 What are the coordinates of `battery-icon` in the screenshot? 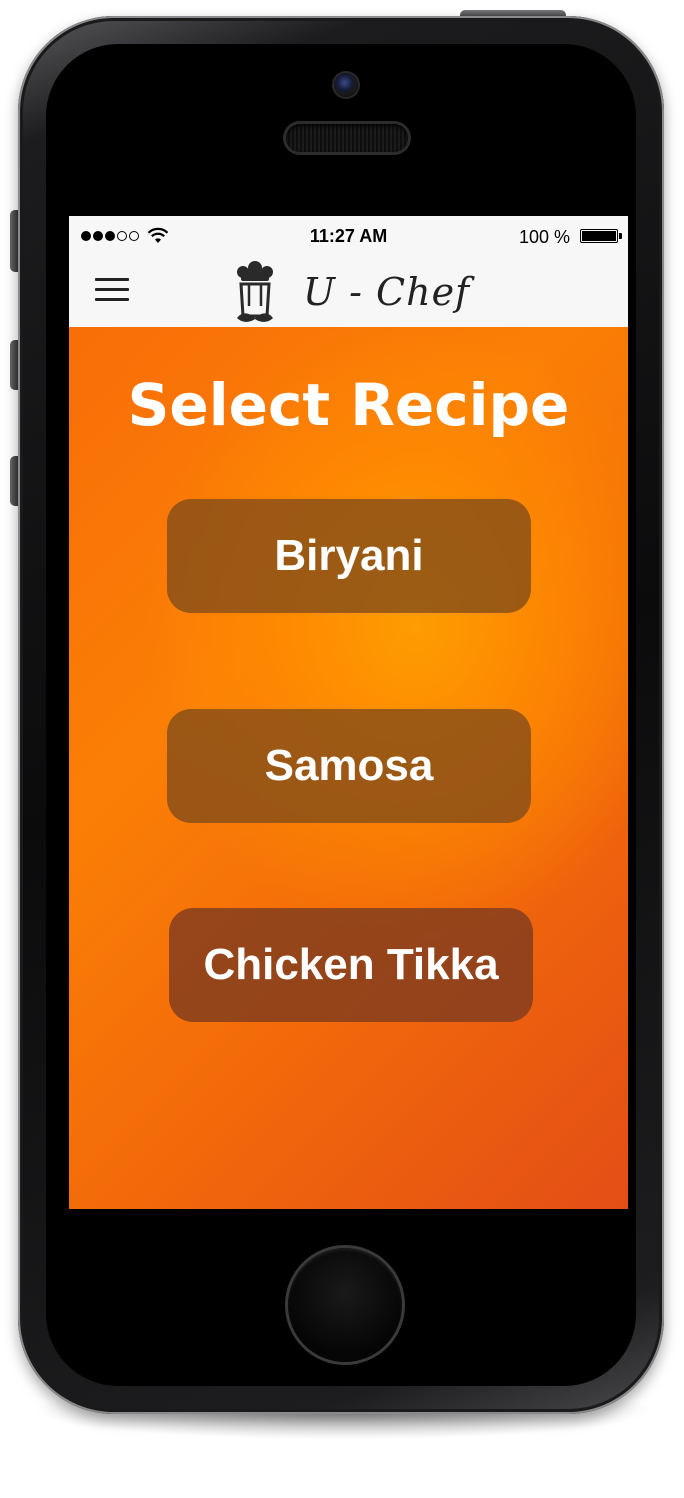 It's located at (601, 236).